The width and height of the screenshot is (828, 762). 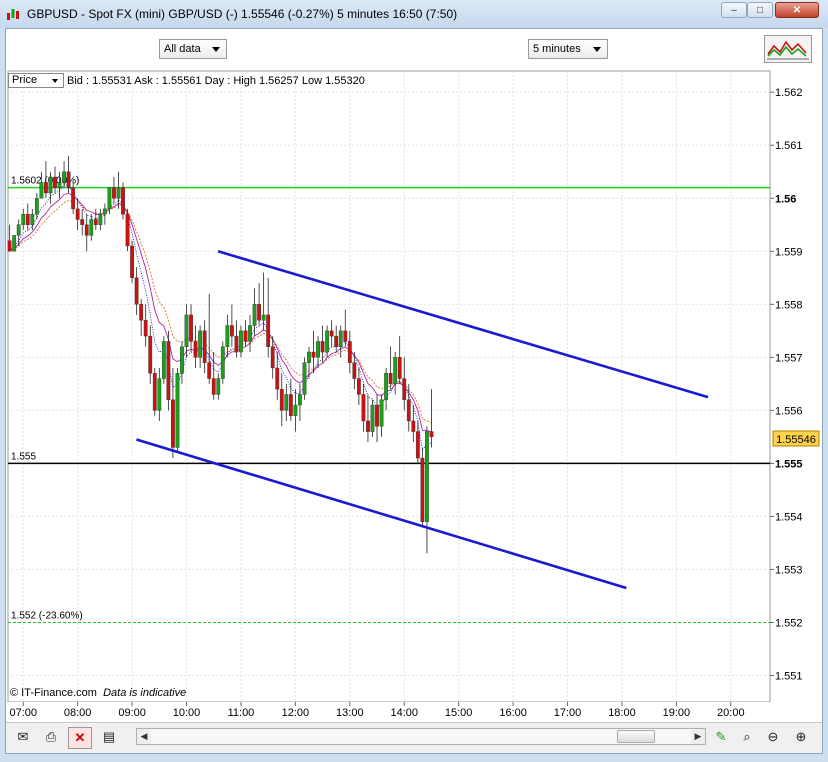 What do you see at coordinates (796, 440) in the screenshot?
I see `last-price-label: 1.55546` at bounding box center [796, 440].